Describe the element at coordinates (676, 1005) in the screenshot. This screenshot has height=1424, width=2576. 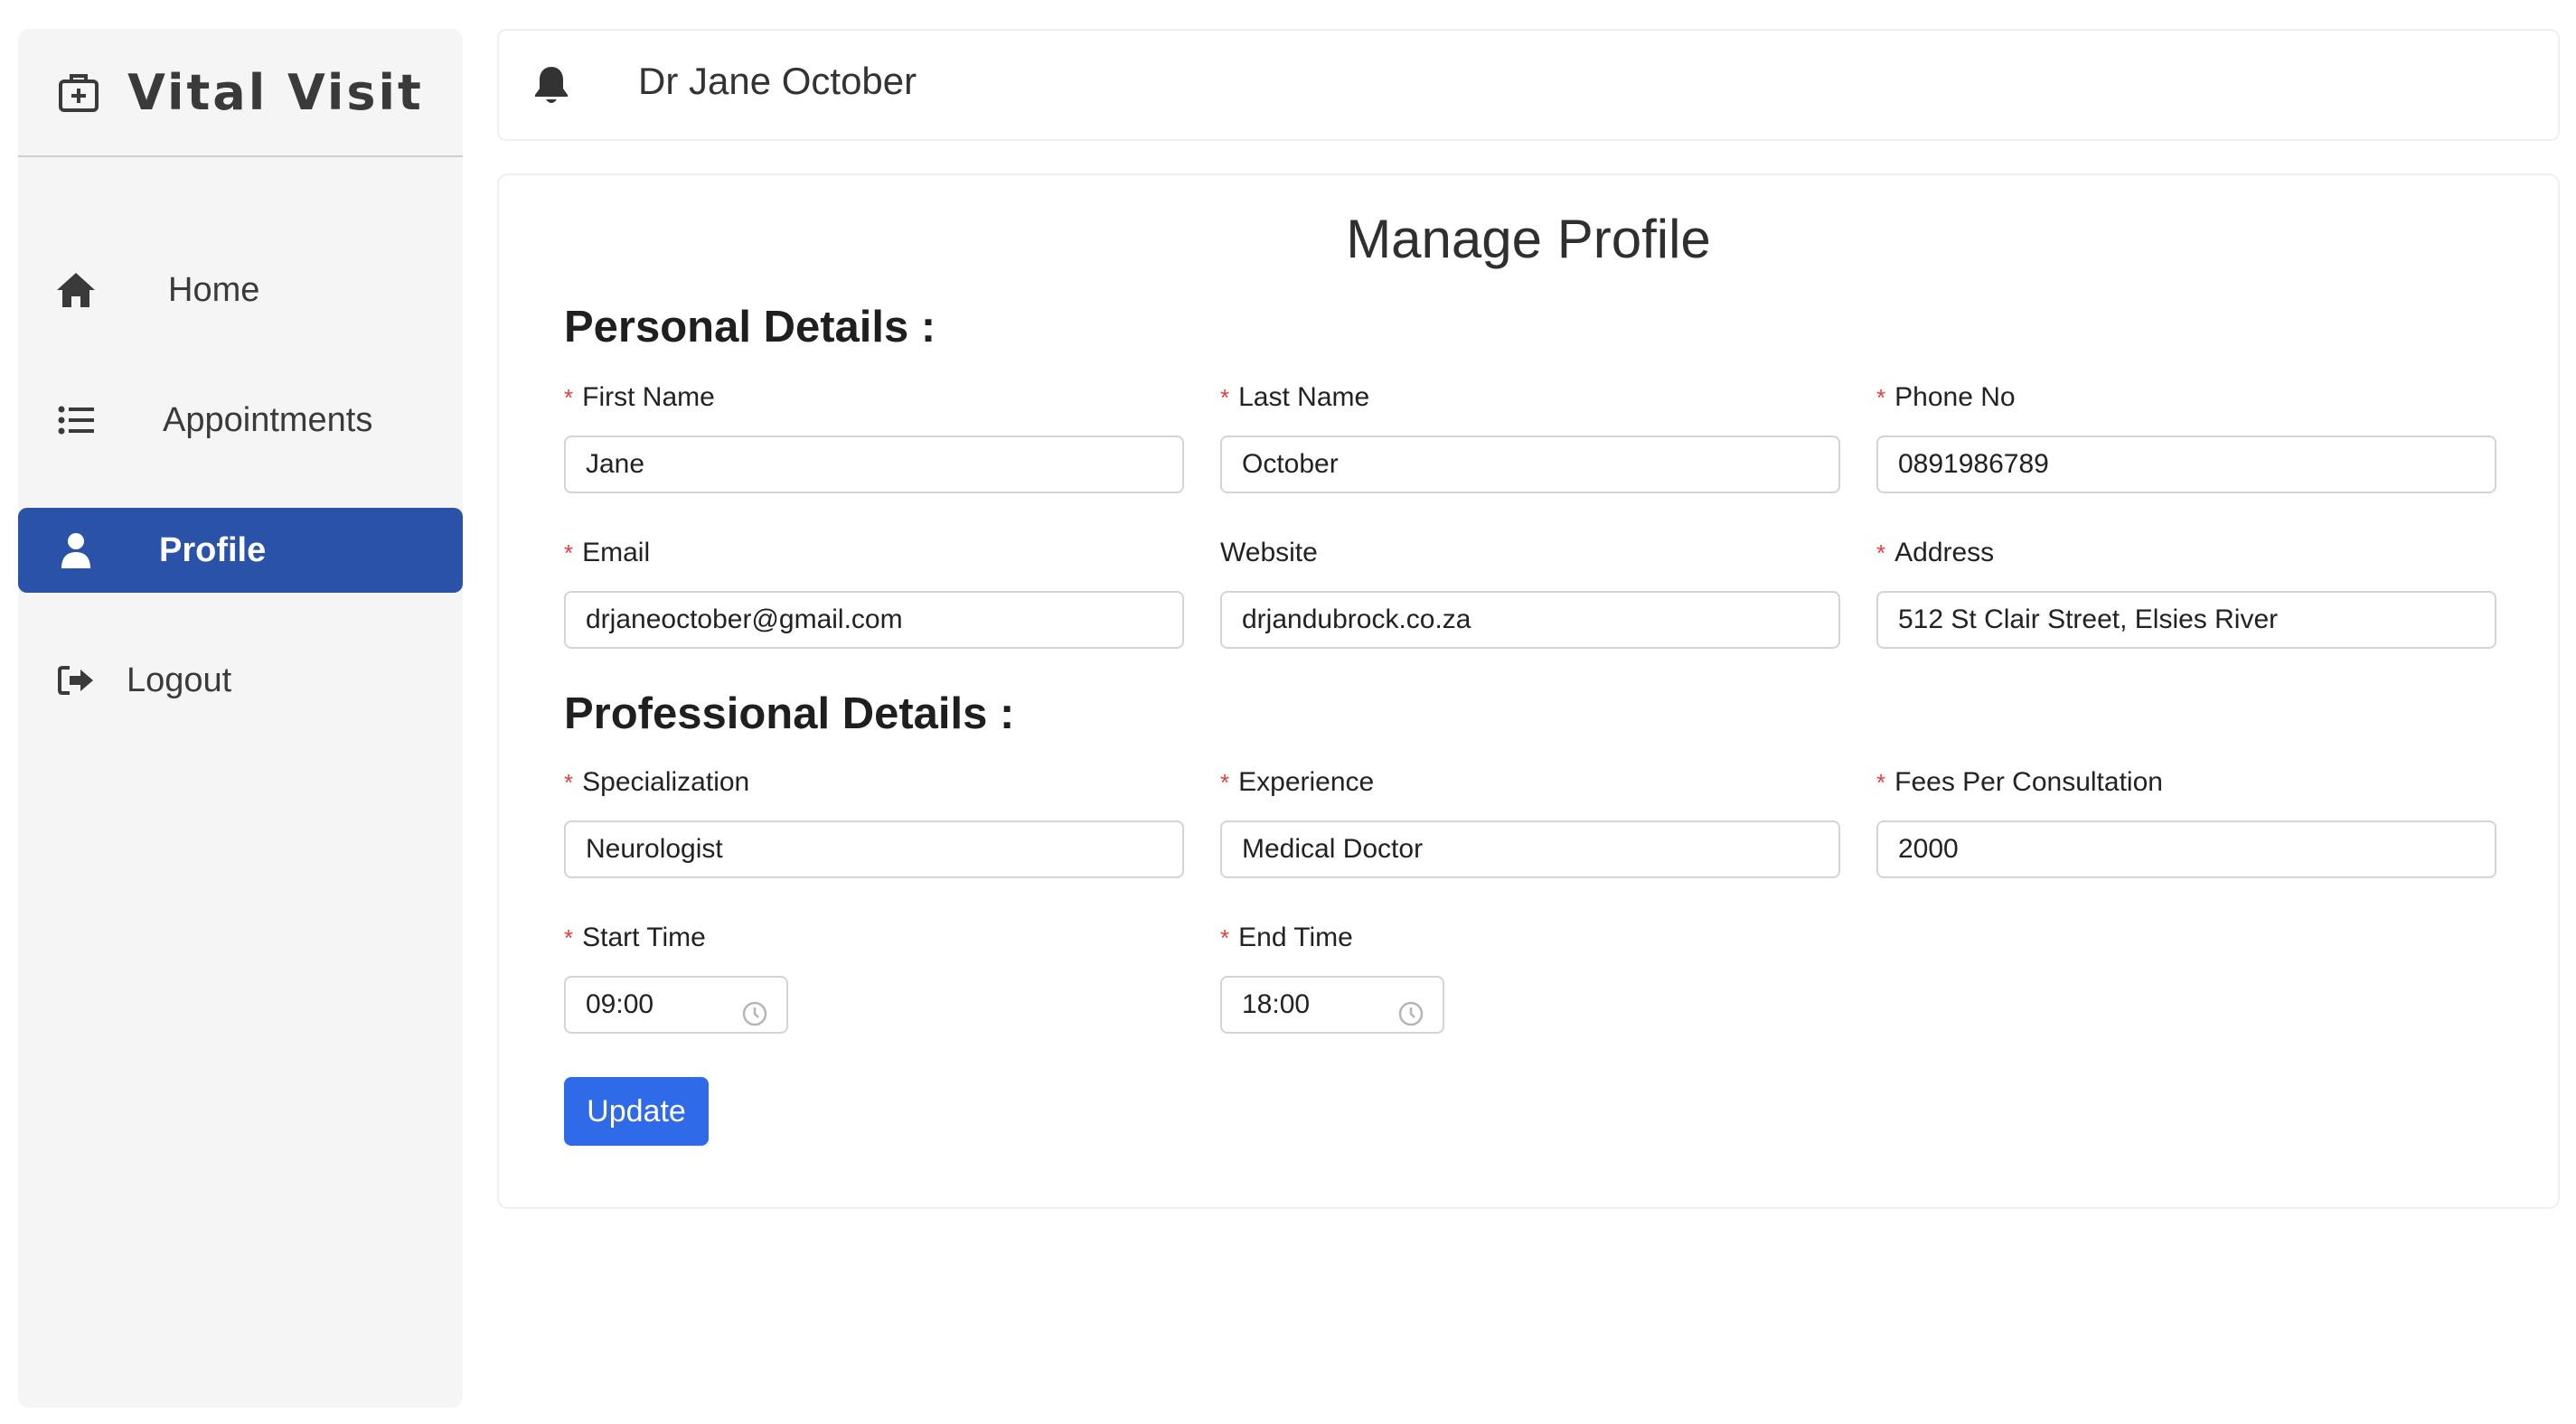
I see `start-time-input: 09:00` at that location.